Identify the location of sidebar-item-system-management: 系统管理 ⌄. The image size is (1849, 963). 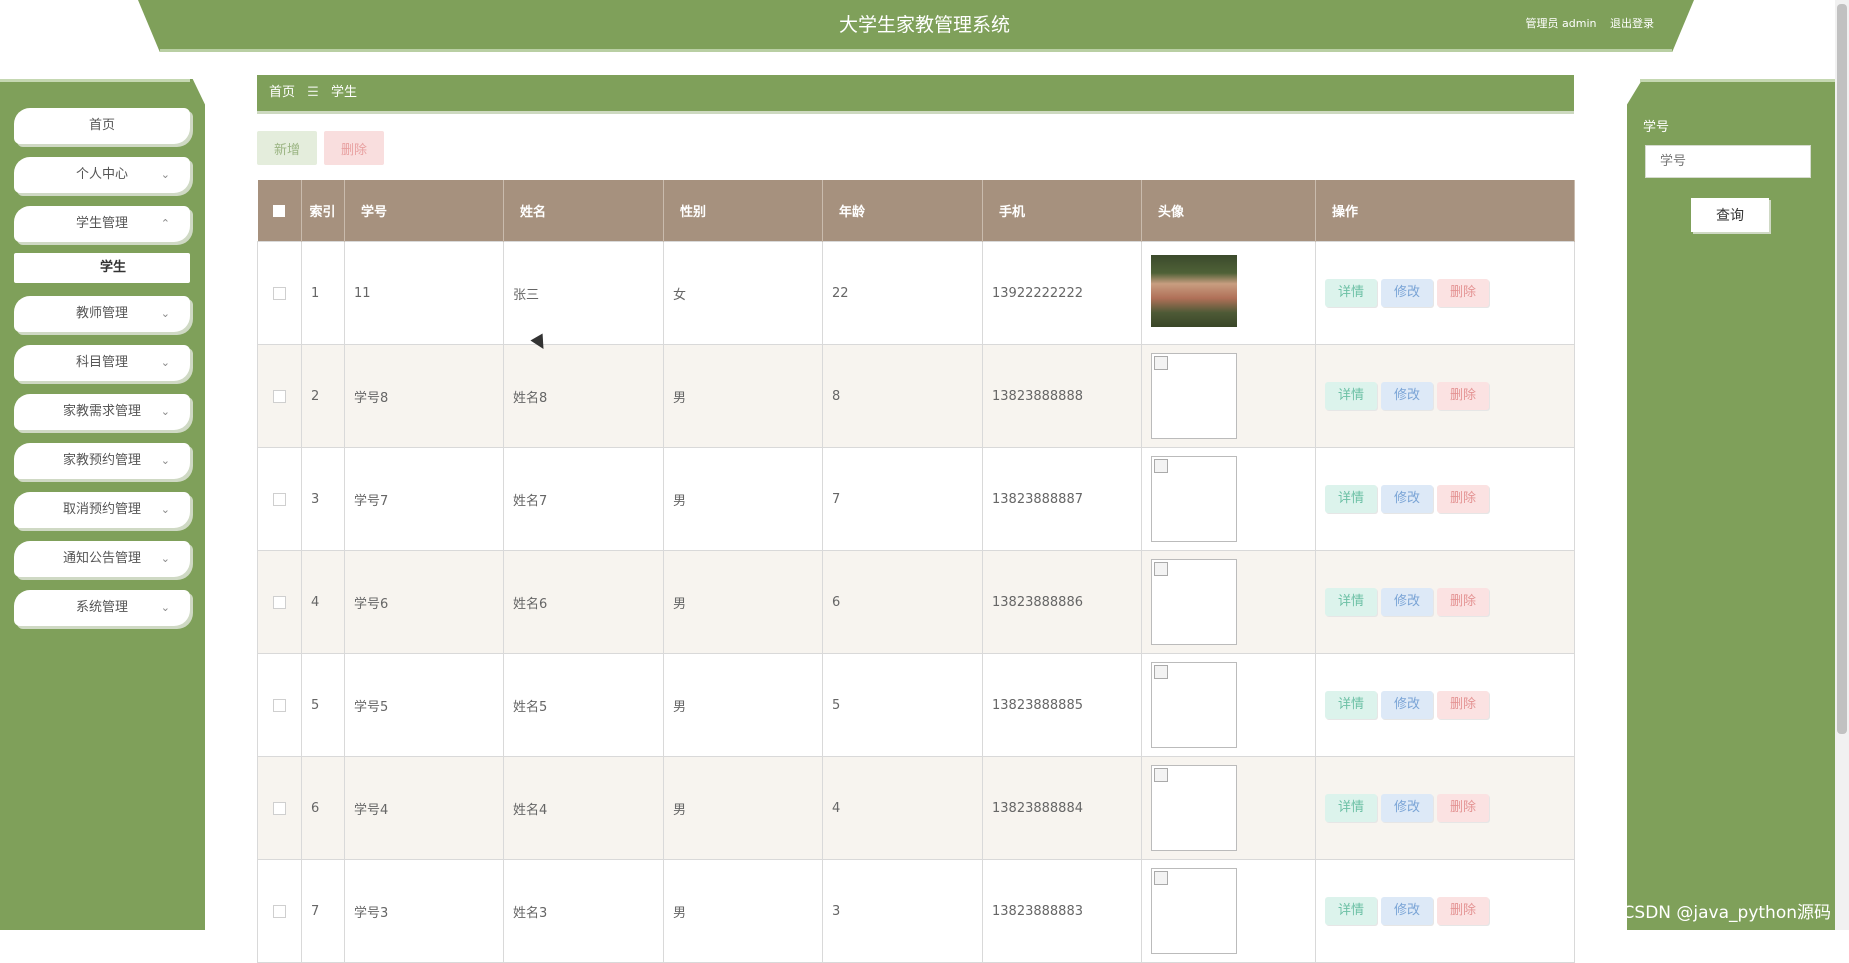
(102, 608).